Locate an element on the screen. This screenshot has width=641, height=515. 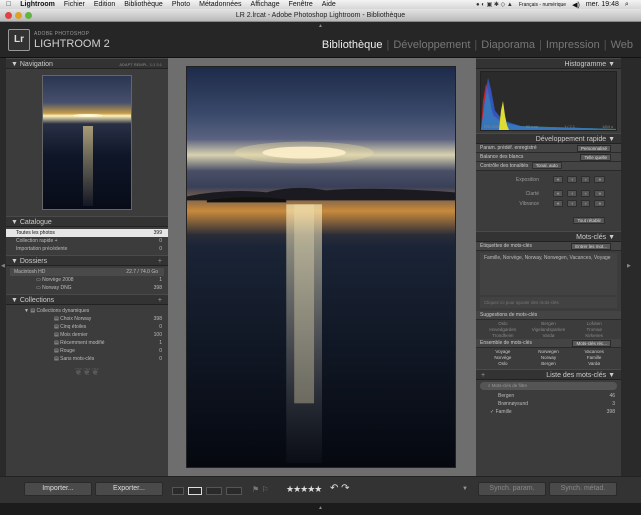
spotlight-icon: ⌕ is located at coordinates (627, 5).